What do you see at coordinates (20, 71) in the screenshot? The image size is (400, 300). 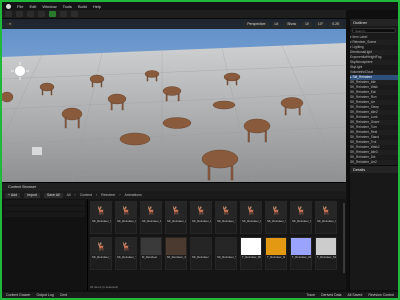 I see `directional-light-icon` at bounding box center [20, 71].